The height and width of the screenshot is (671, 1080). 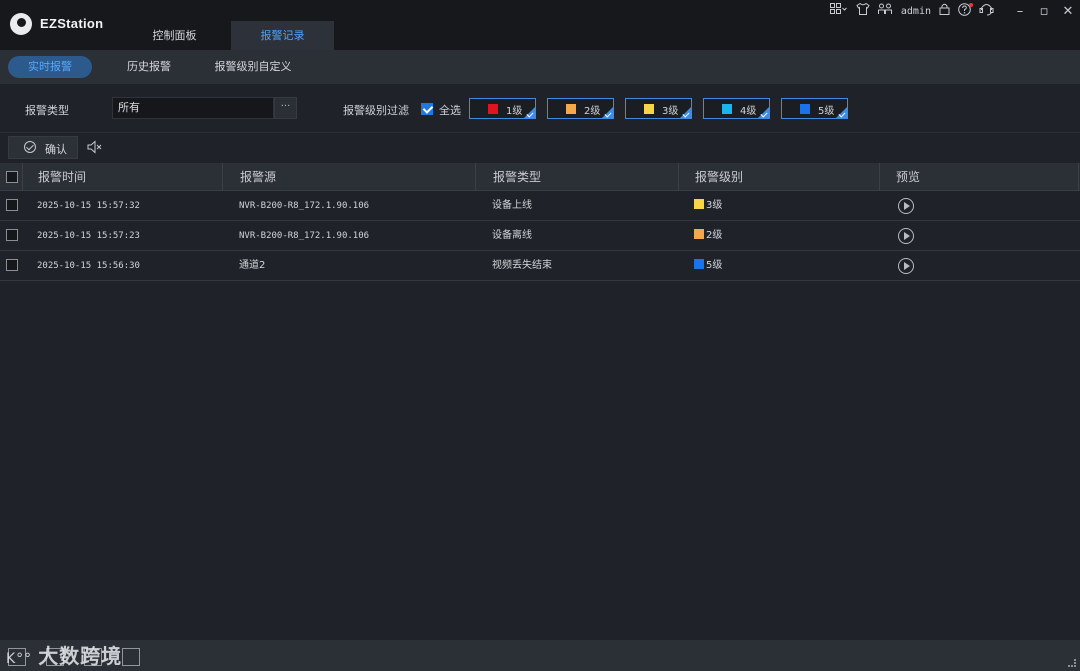 I want to click on header-select-checkbox, so click(x=12, y=177).